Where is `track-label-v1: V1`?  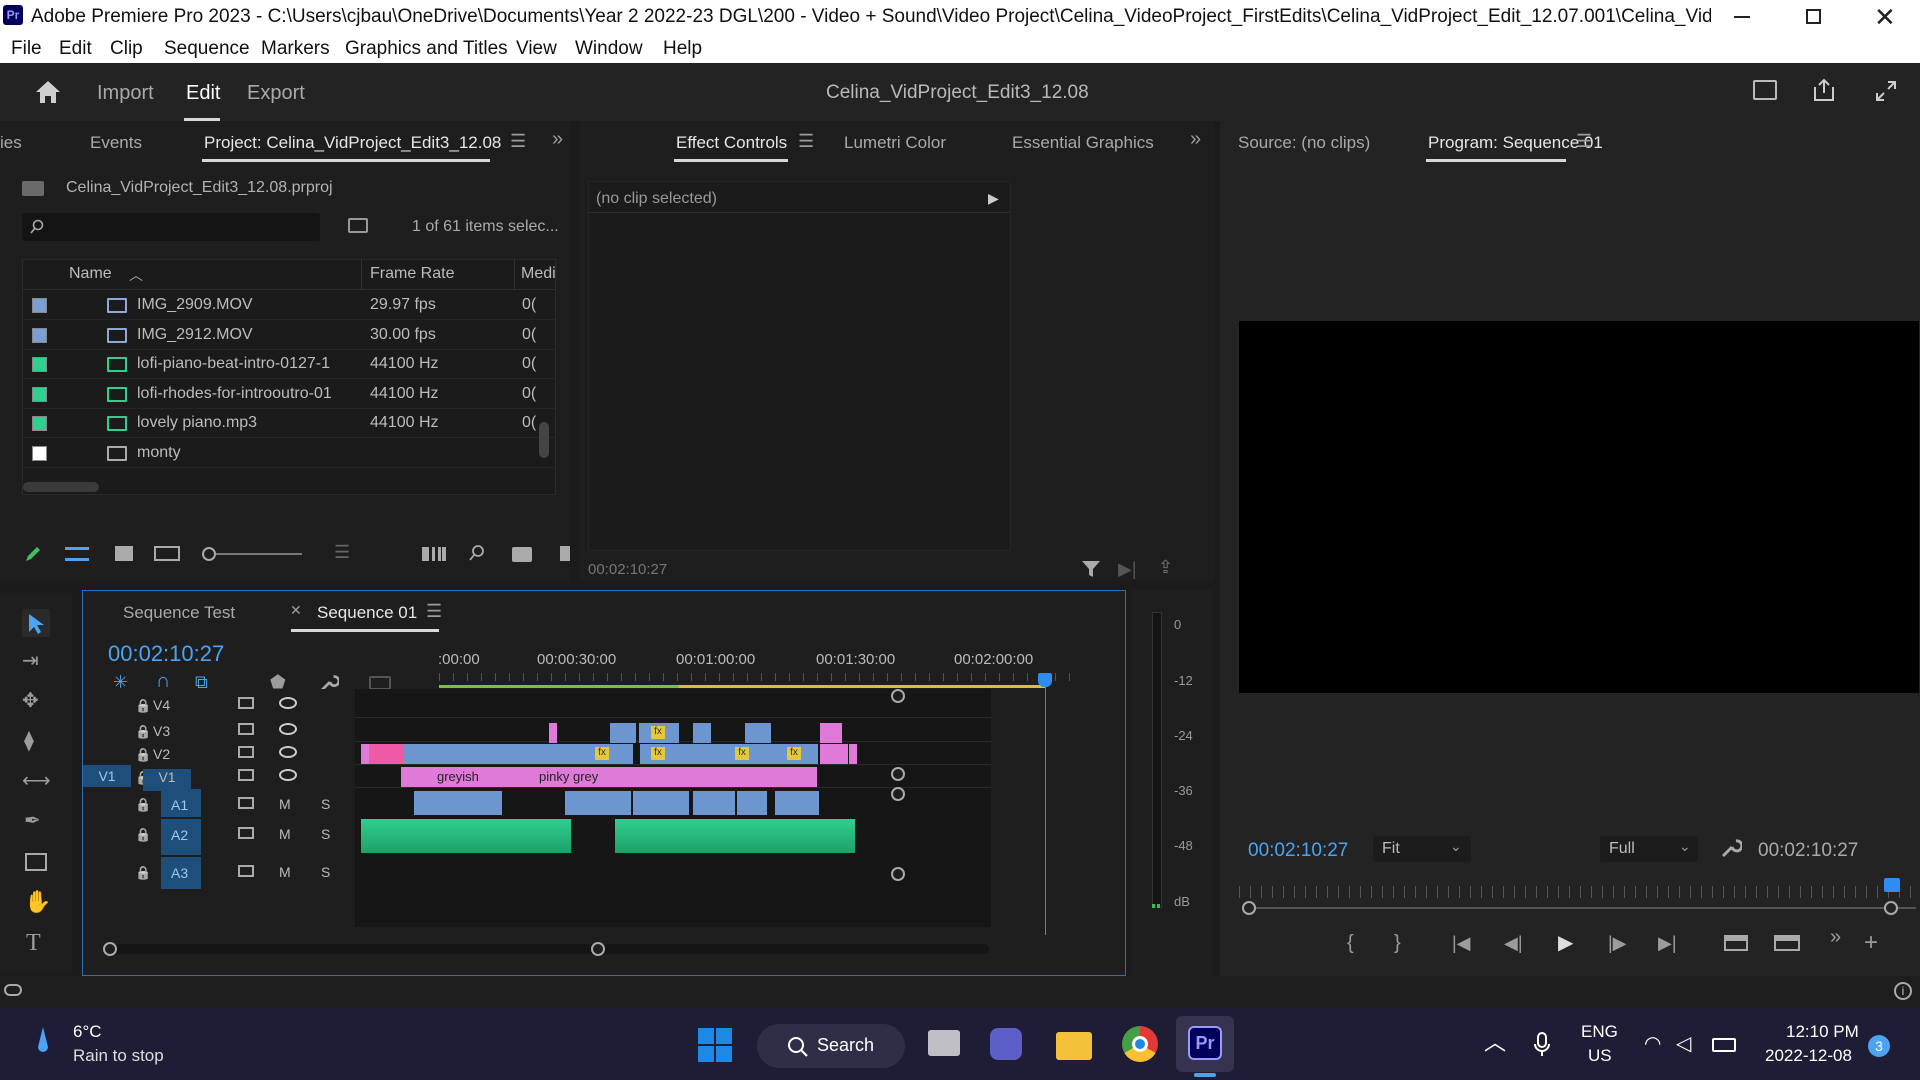
track-label-v1: V1 is located at coordinates (167, 780).